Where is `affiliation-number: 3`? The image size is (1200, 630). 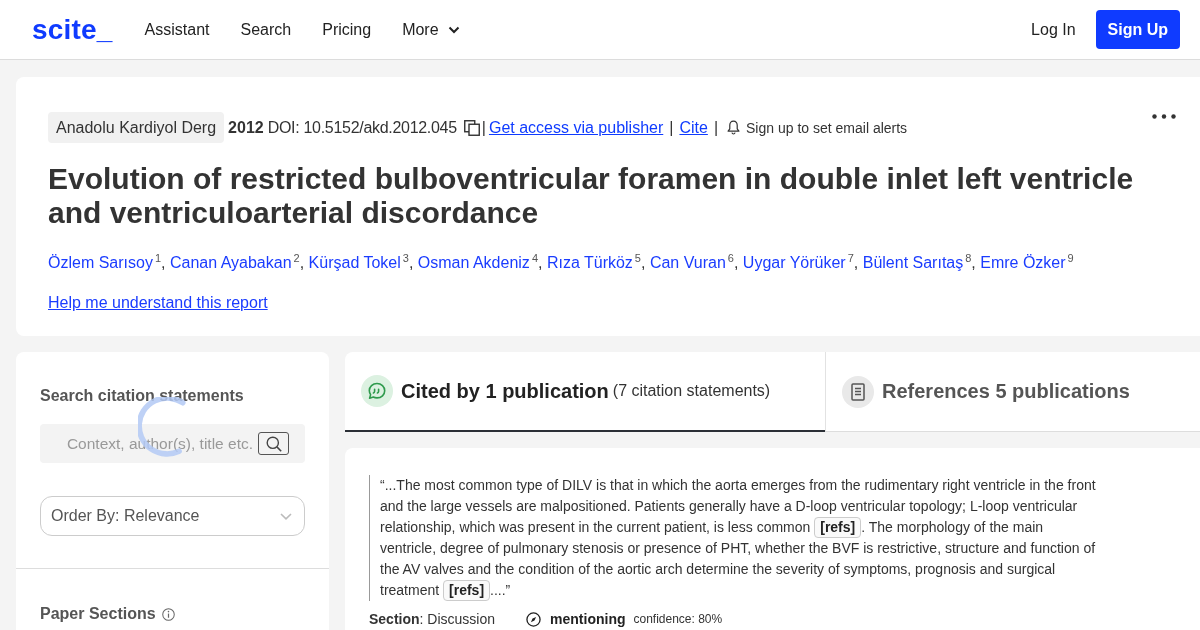 affiliation-number: 3 is located at coordinates (405, 258).